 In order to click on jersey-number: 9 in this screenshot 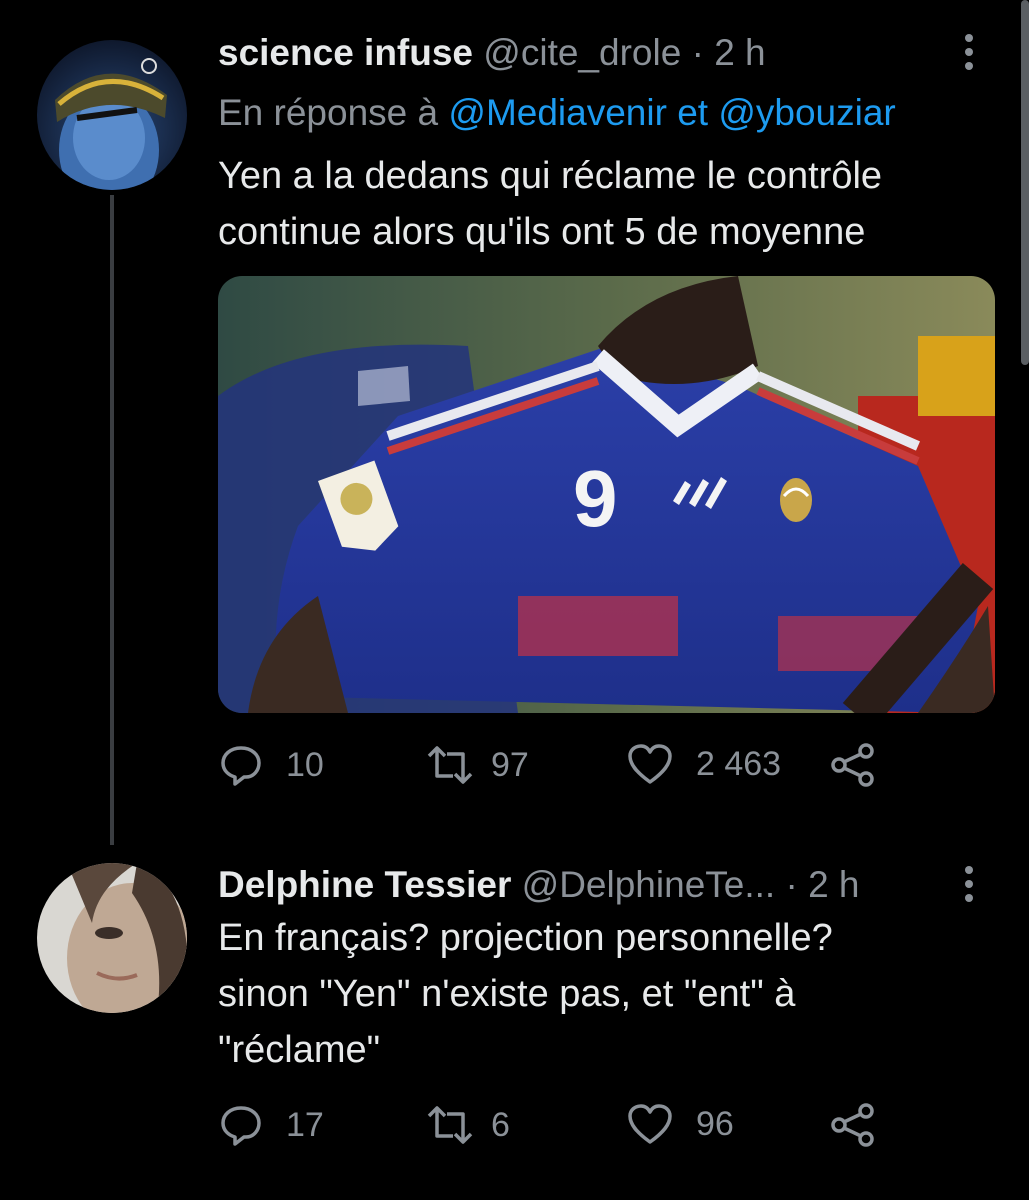, I will do `click(595, 498)`.